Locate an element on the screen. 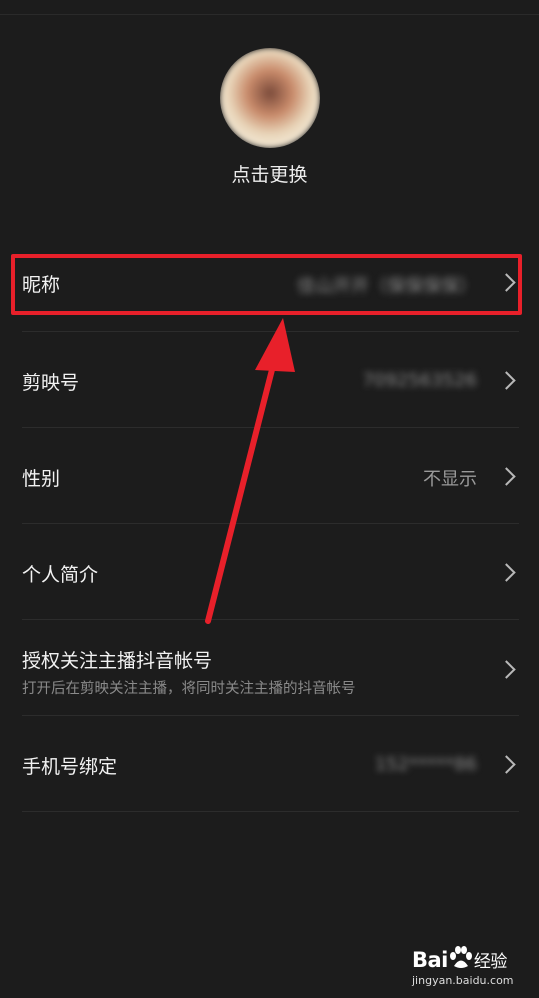  gender-value: 不显示 is located at coordinates (450, 479).